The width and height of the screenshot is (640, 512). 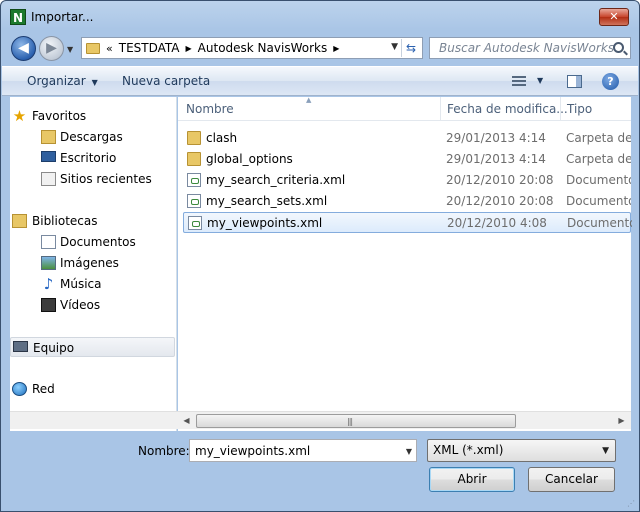 I want to click on address-dropdown-icon: ▼, so click(x=394, y=47).